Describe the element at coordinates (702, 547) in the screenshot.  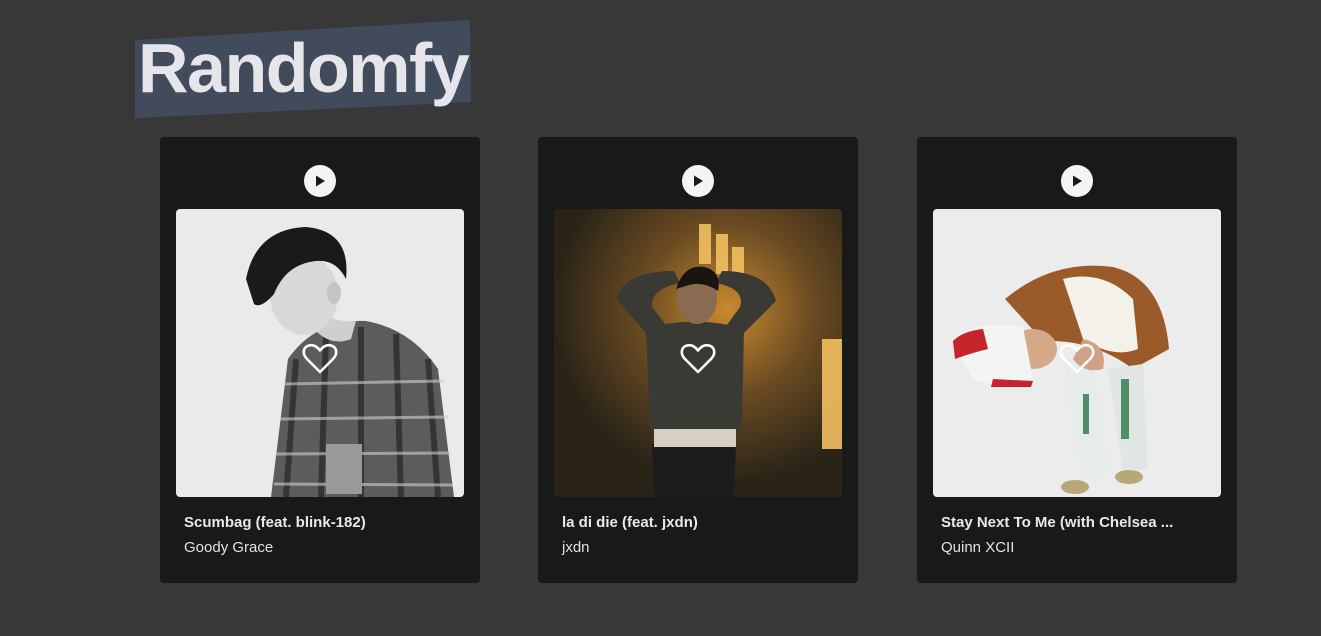
I see `track-artist: jxdn` at that location.